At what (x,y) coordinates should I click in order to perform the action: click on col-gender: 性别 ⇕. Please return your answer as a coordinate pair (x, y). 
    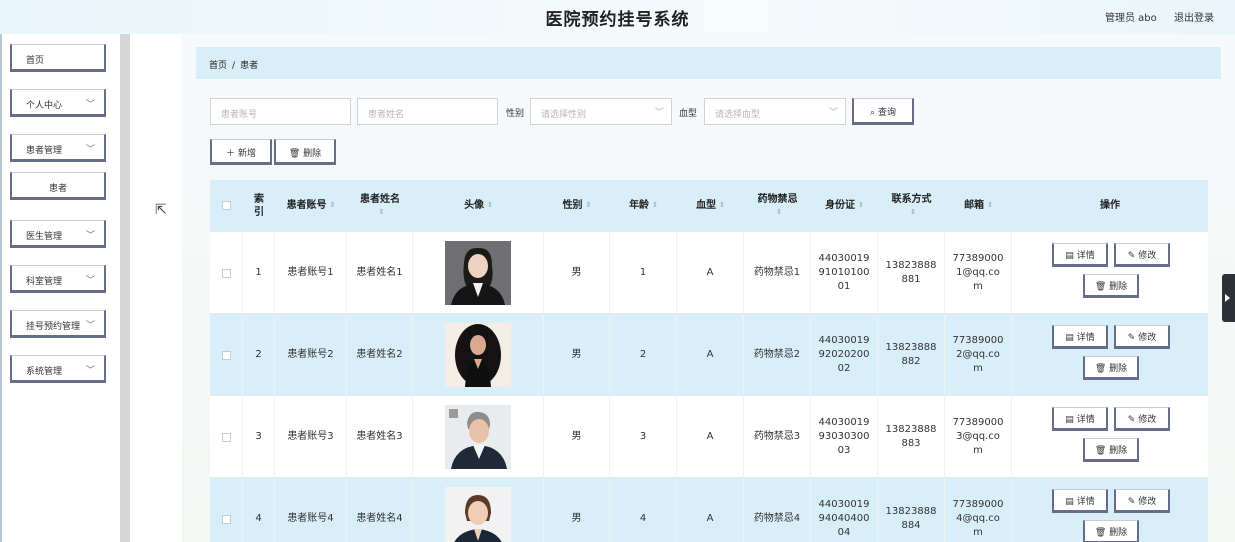
    Looking at the image, I should click on (577, 205).